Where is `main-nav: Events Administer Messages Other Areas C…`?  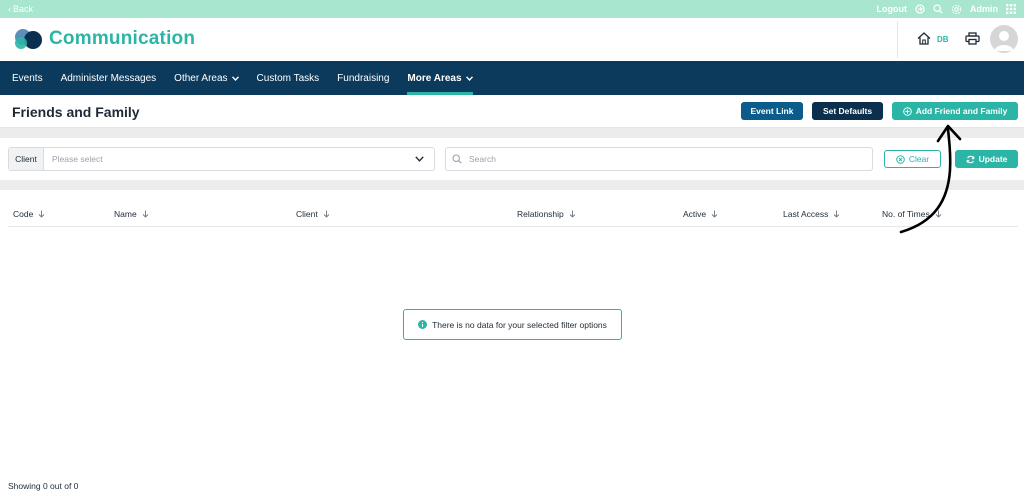 main-nav: Events Administer Messages Other Areas C… is located at coordinates (512, 78).